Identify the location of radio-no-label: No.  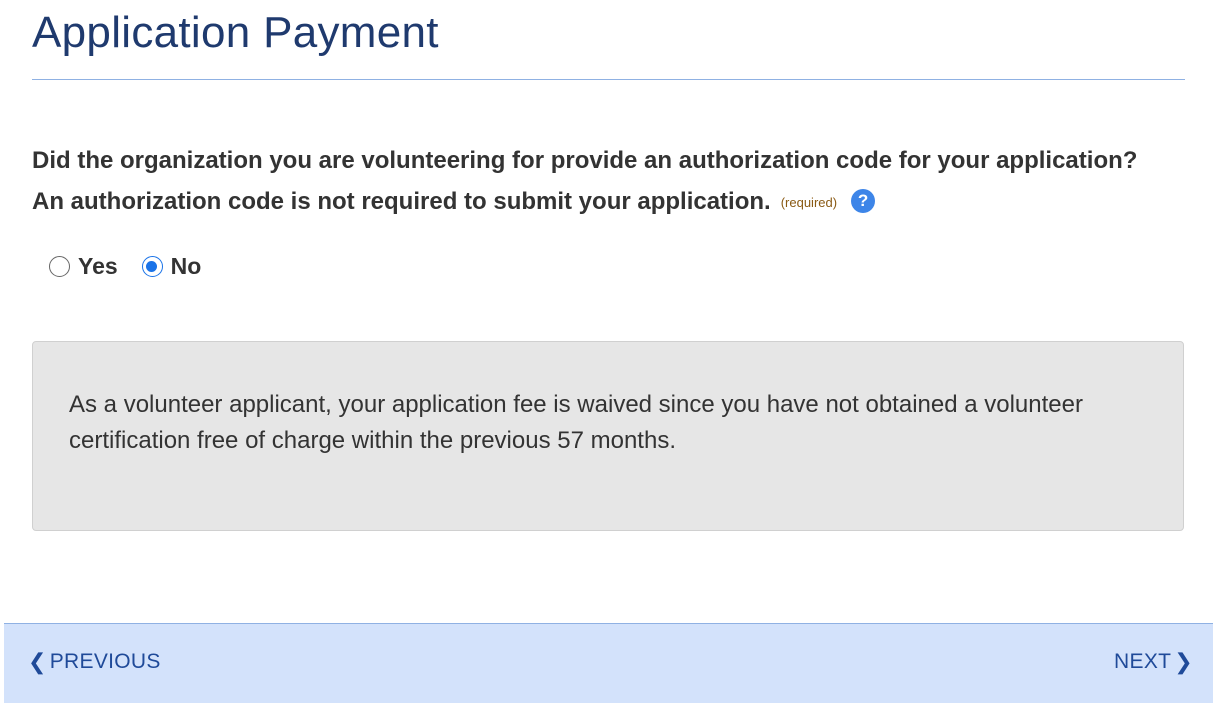
(186, 266).